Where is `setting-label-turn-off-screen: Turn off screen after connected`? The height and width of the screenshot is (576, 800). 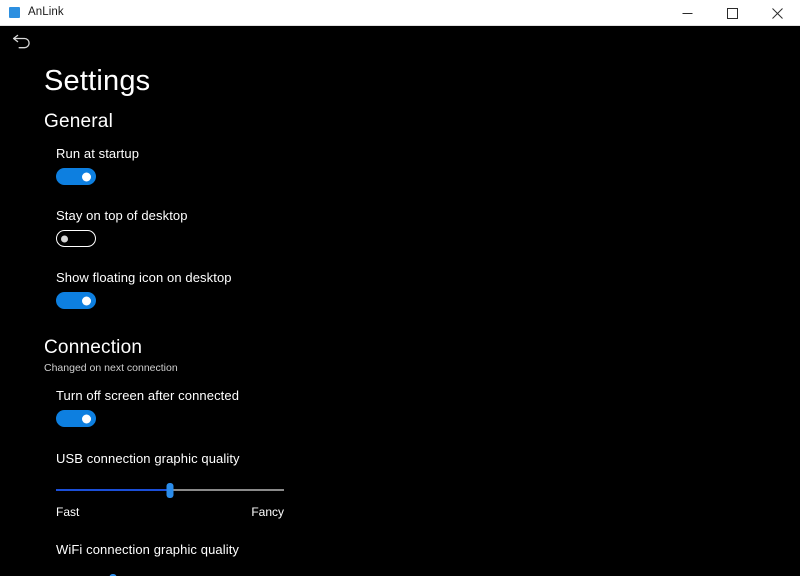
setting-label-turn-off-screen: Turn off screen after connected is located at coordinates (148, 395).